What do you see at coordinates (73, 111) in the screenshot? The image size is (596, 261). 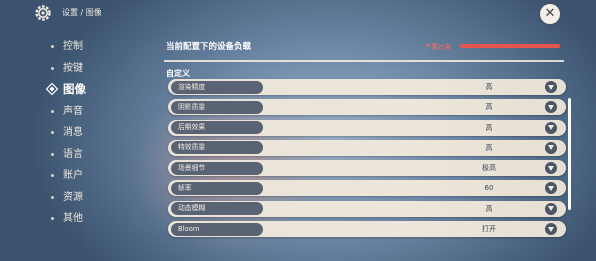 I see `sidebar-item-label: 声音` at bounding box center [73, 111].